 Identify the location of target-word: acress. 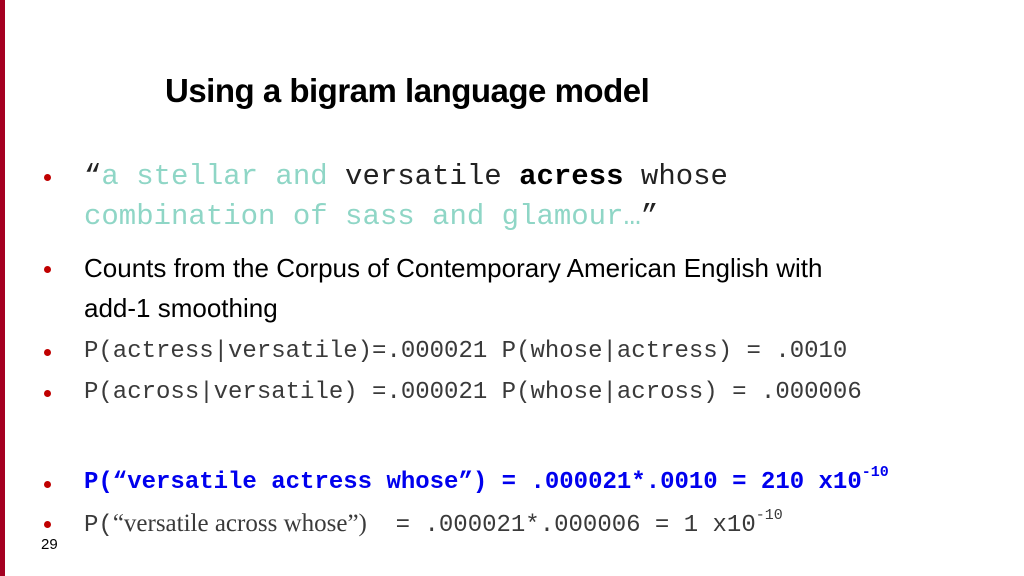
(571, 176).